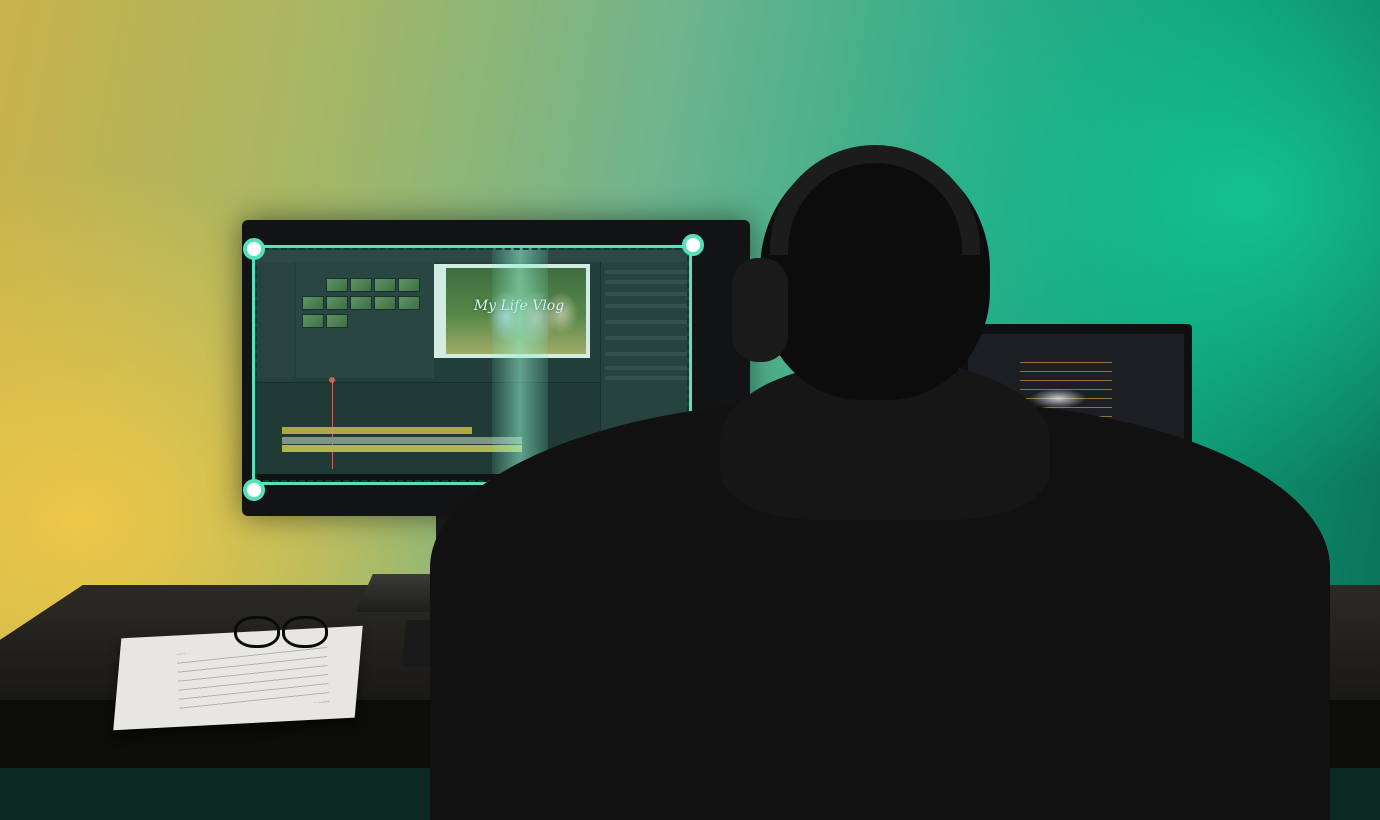 Image resolution: width=1380 pixels, height=820 pixels. I want to click on headphones-earcup, so click(760, 310).